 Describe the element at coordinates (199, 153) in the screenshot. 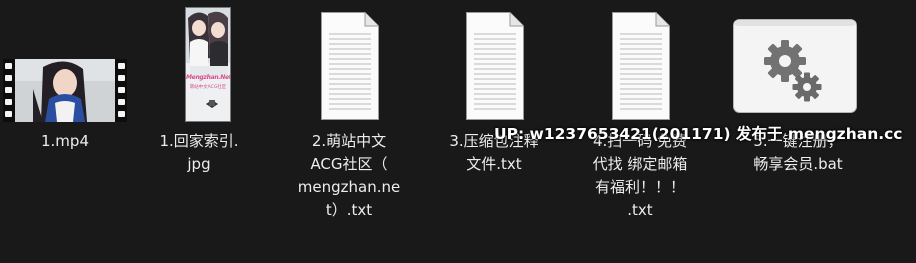

I see `file-name-label: 1.回家索引. jpg` at that location.